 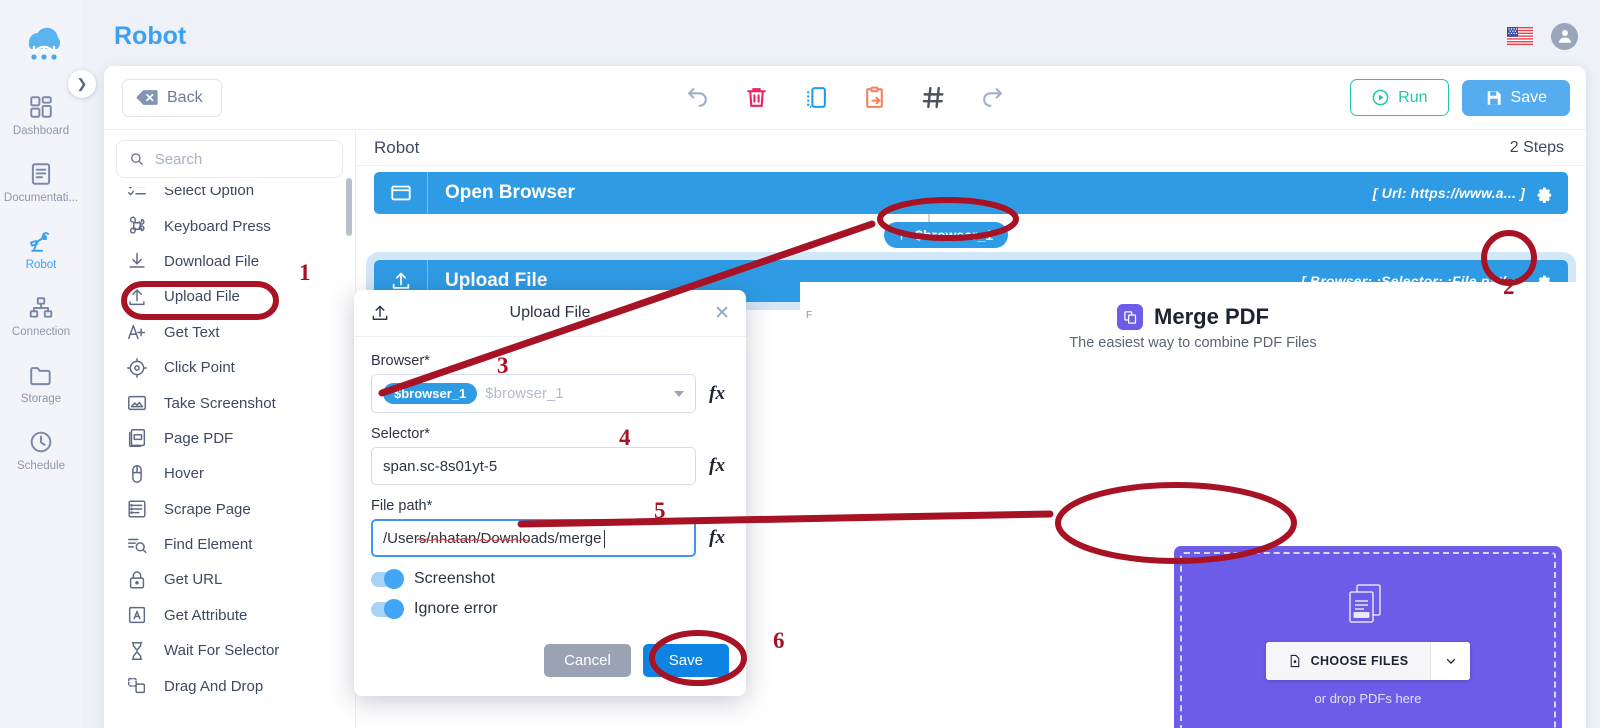 What do you see at coordinates (933, 97) in the screenshot?
I see `hash-icon` at bounding box center [933, 97].